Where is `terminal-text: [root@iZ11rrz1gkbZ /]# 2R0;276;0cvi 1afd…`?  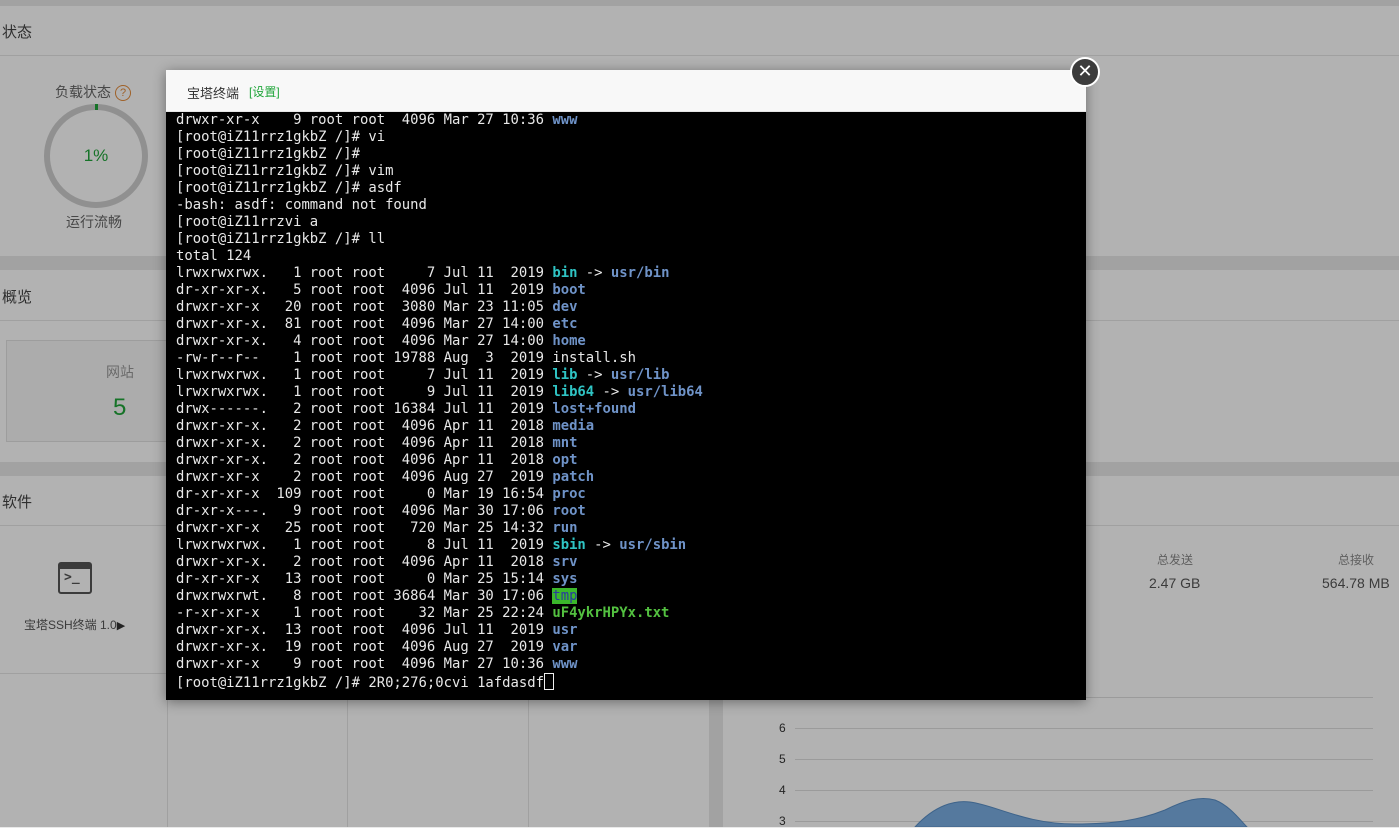
terminal-text: [root@iZ11rrz1gkbZ /]# 2R0;276;0cvi 1afd… is located at coordinates (360, 683).